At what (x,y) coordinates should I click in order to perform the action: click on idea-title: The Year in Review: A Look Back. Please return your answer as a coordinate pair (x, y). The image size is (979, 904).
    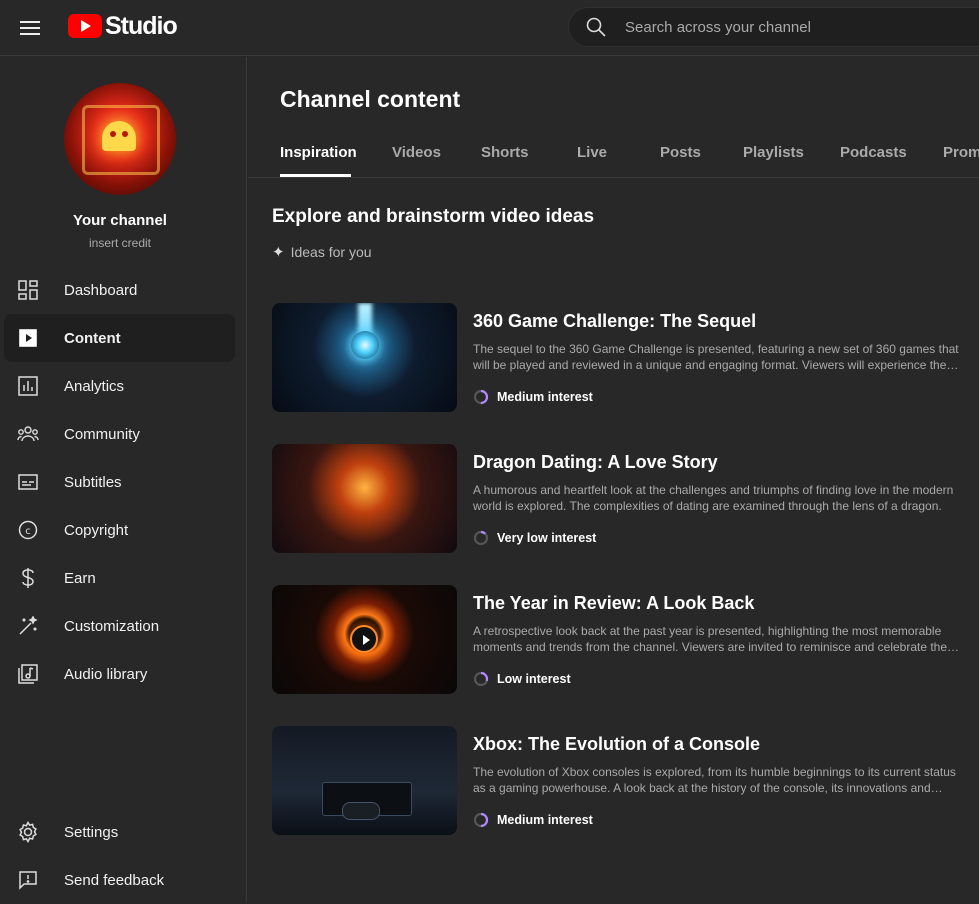
    Looking at the image, I should click on (613, 603).